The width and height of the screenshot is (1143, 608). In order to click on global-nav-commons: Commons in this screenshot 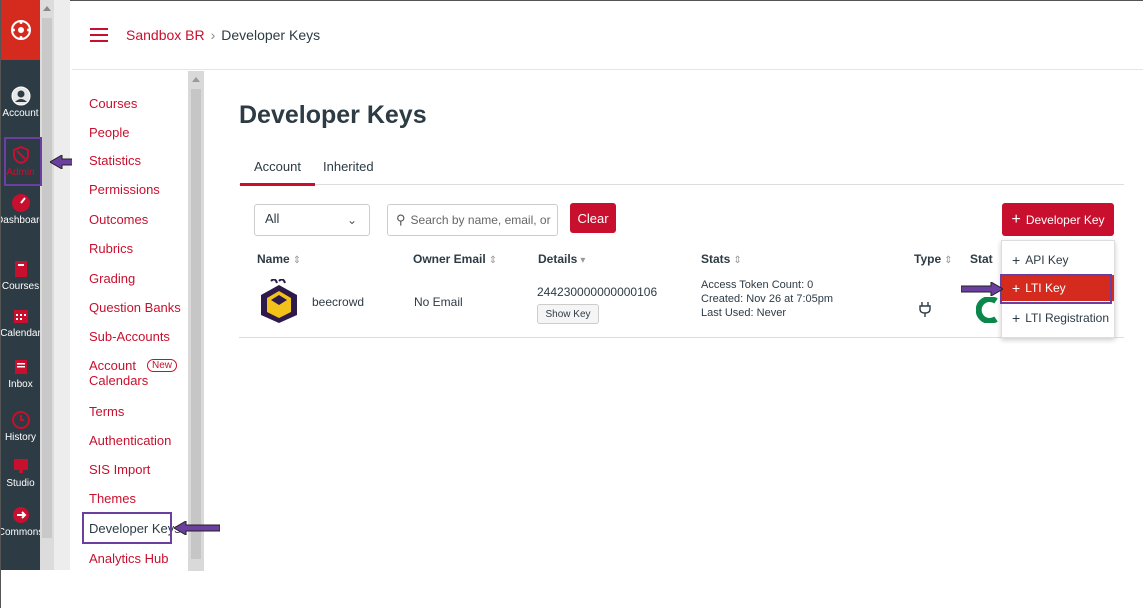, I will do `click(20, 521)`.